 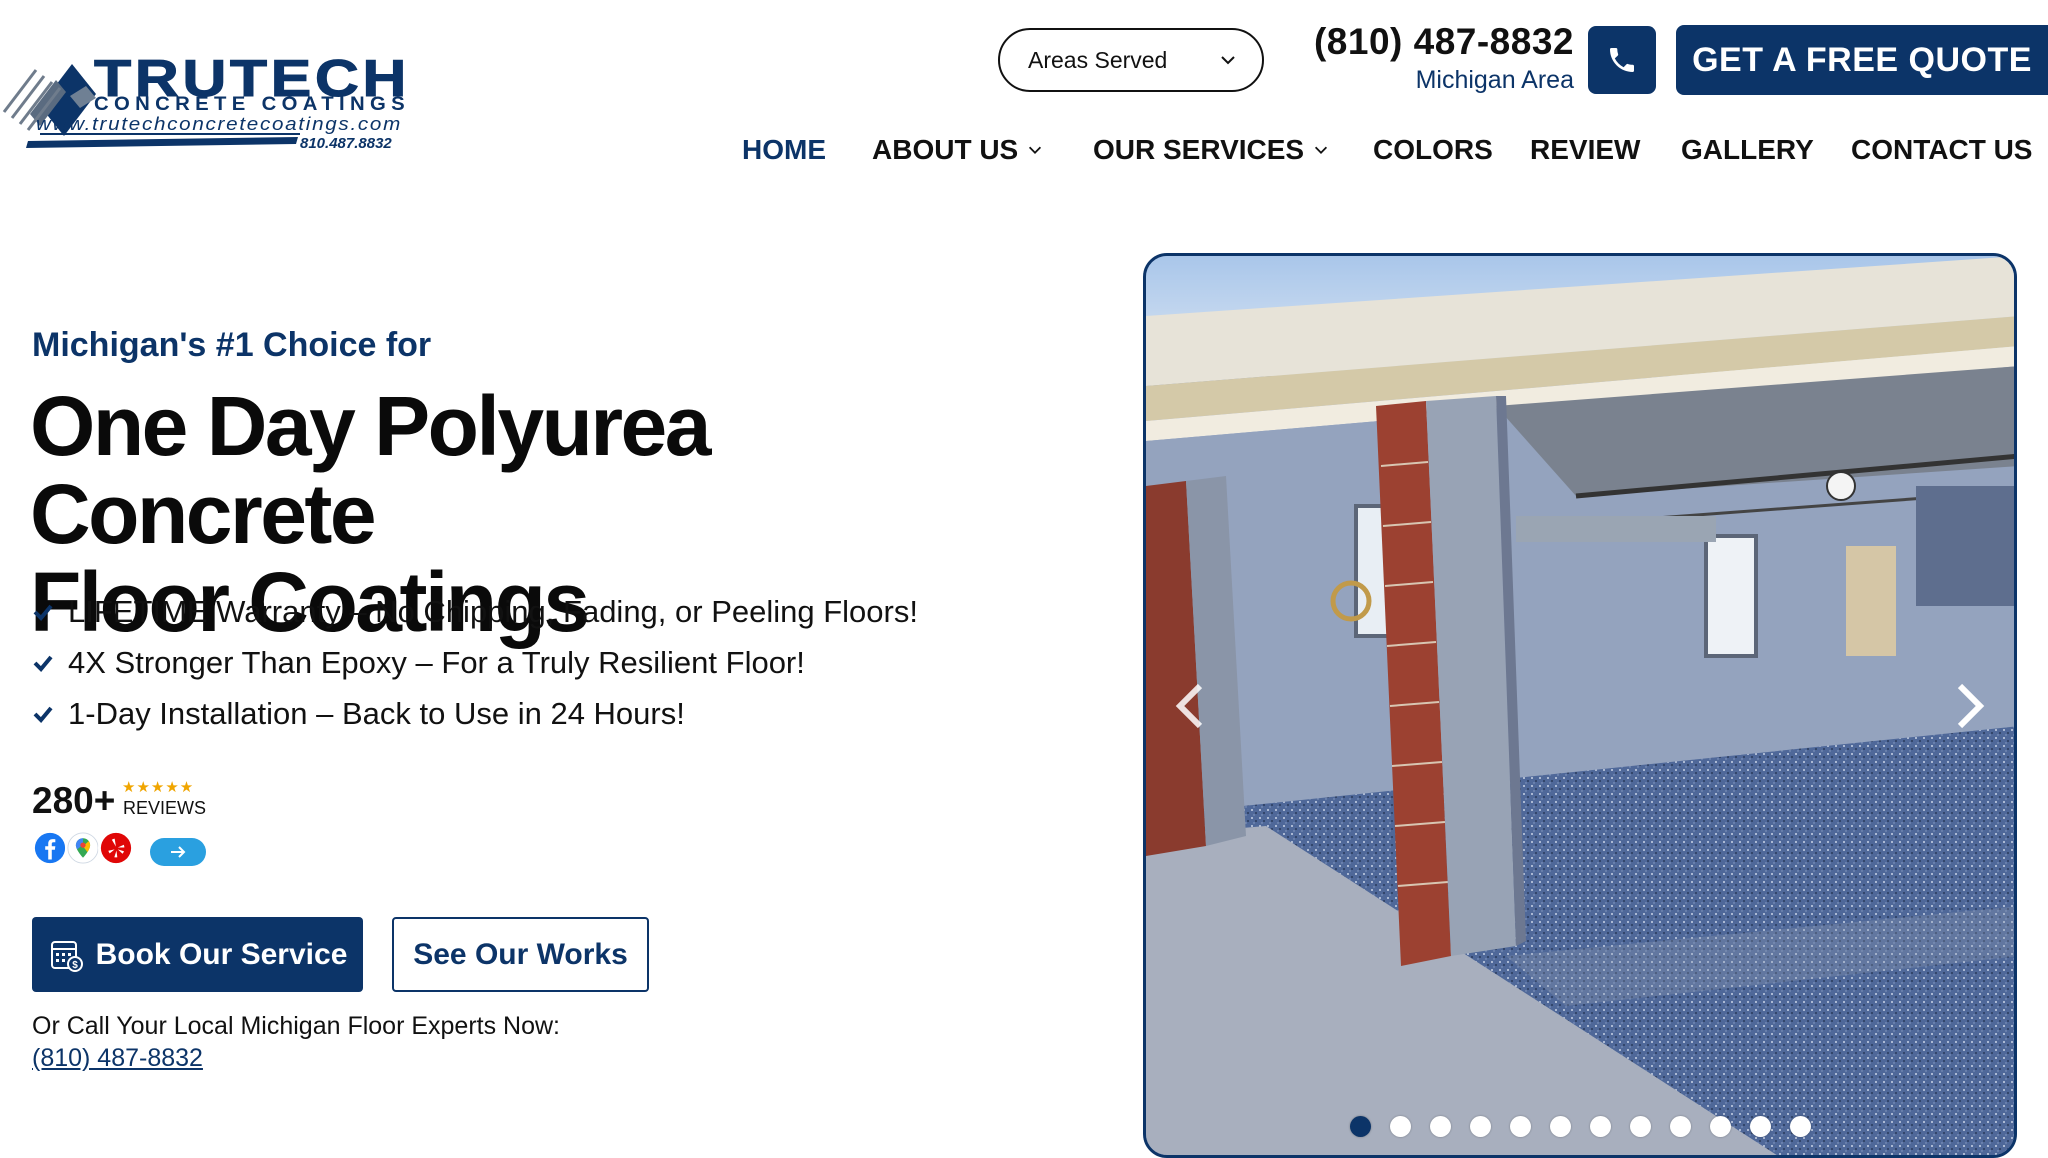 I want to click on book-service-button: $ Book Our Service, so click(x=197, y=954).